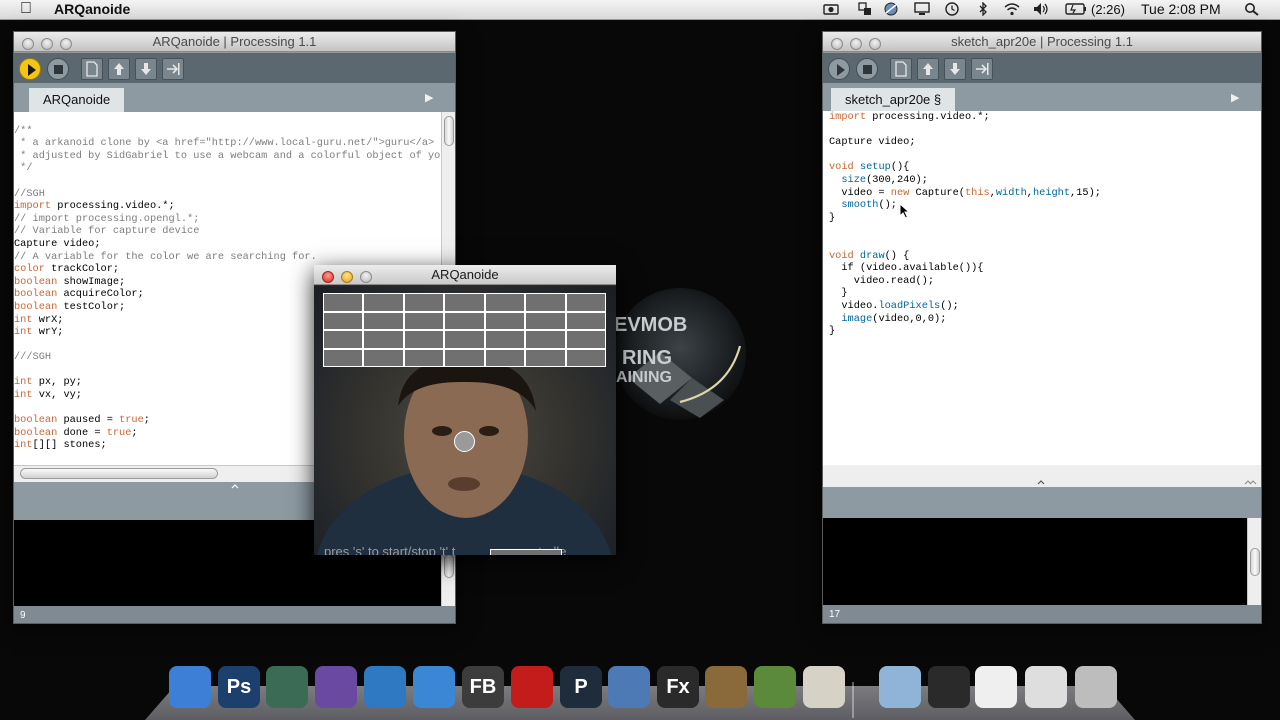 Image resolution: width=1280 pixels, height=720 pixels. What do you see at coordinates (922, 9) in the screenshot?
I see `display-icon` at bounding box center [922, 9].